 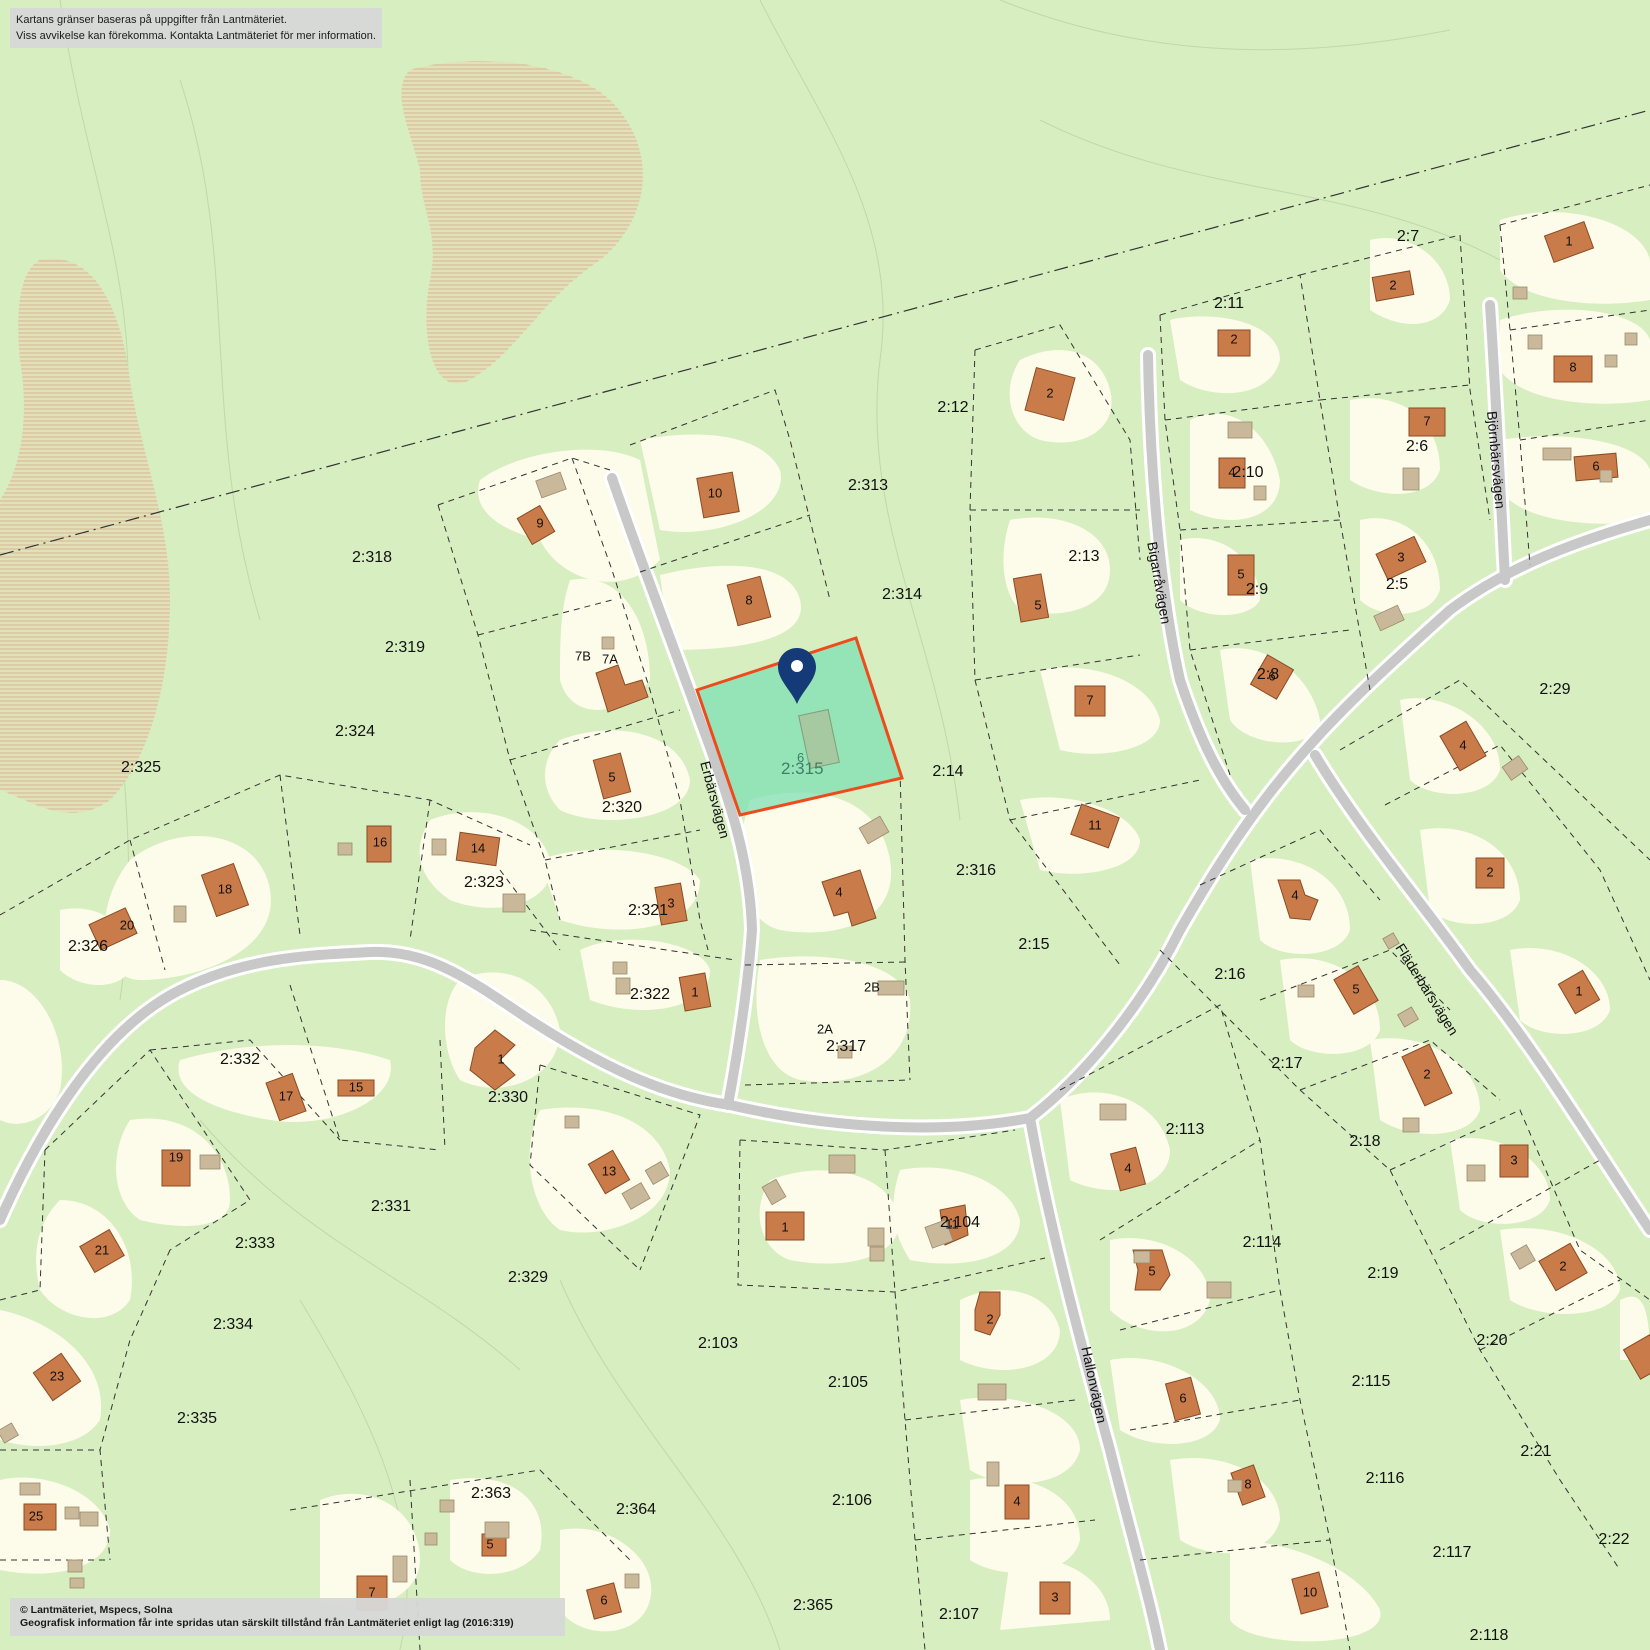 I want to click on house-number-label: 23, so click(x=57, y=1375).